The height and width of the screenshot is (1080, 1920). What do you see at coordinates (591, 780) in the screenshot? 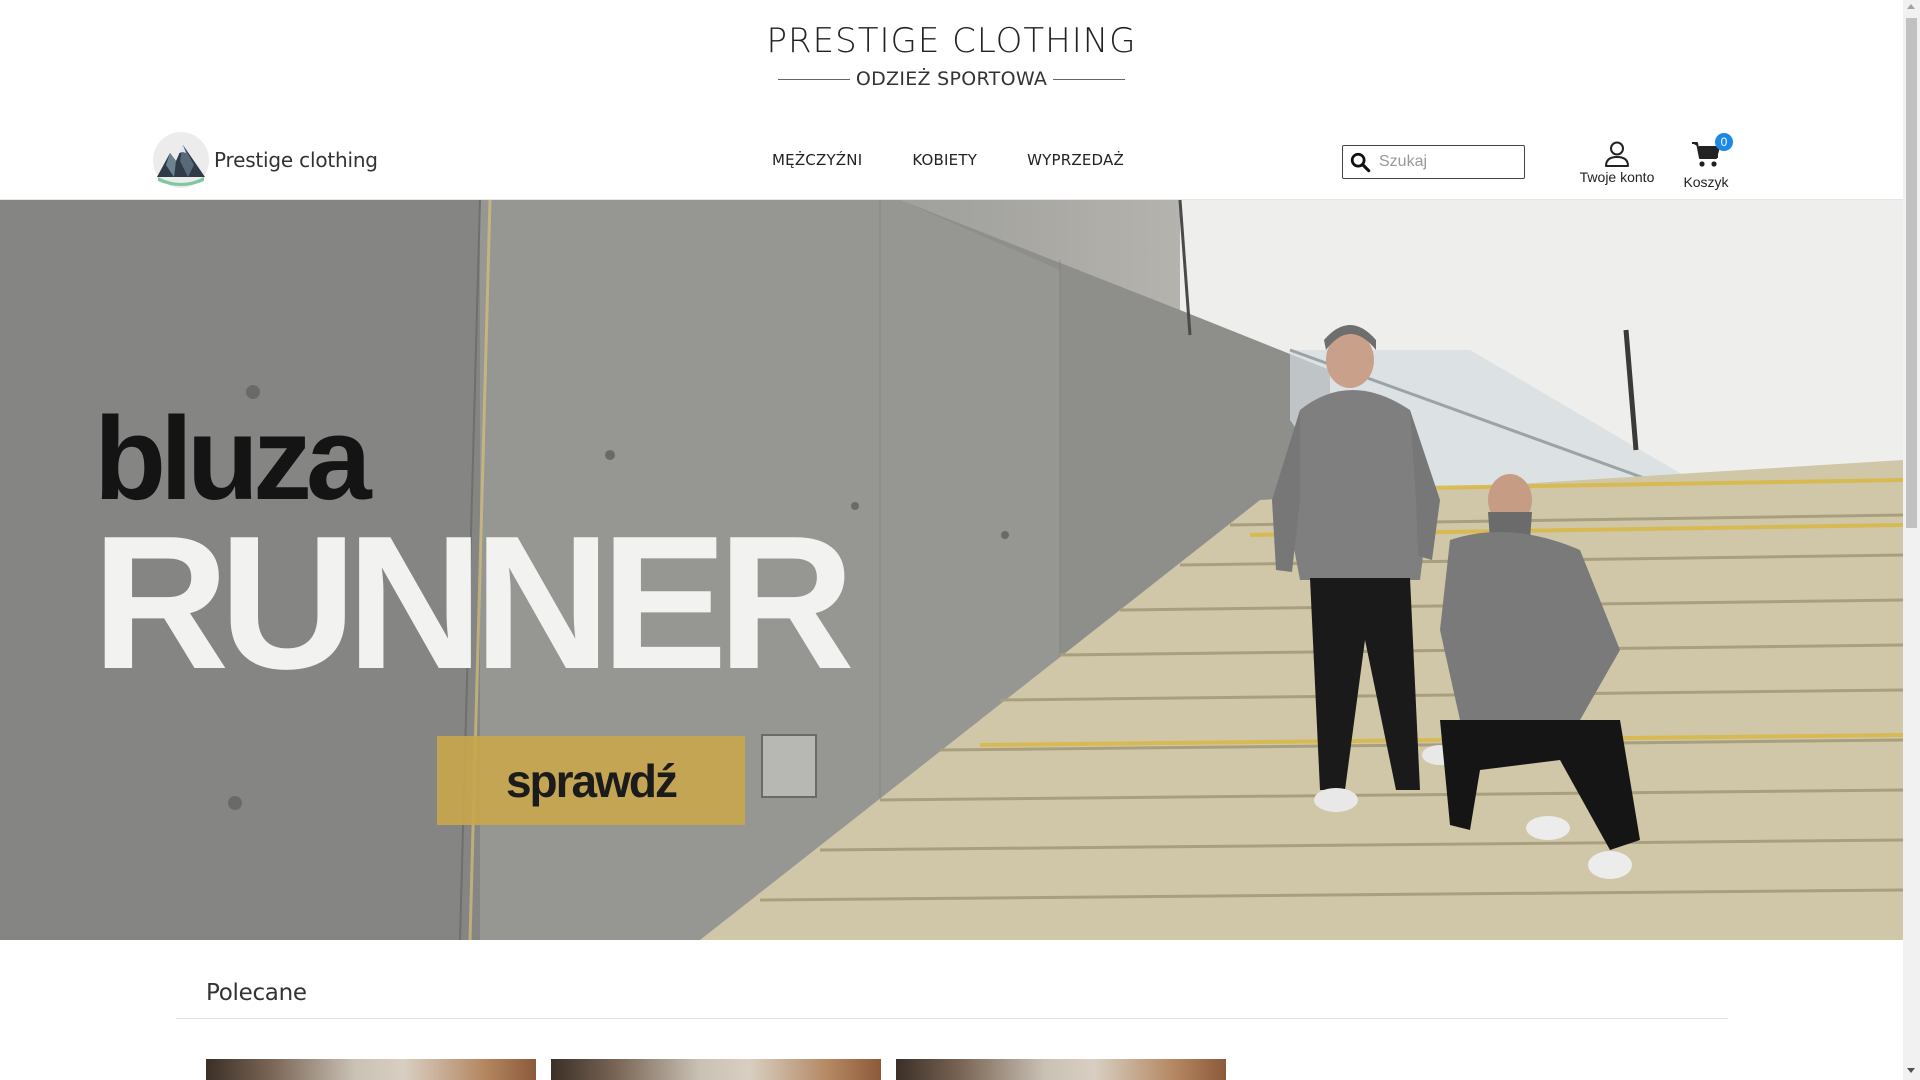
I see `hero-cta-button: sprawdź` at bounding box center [591, 780].